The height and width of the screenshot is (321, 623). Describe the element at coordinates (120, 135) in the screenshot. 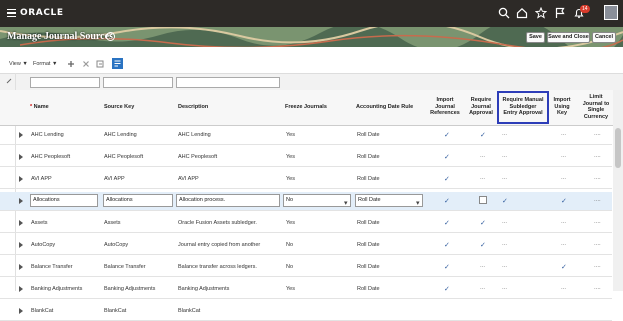

I see `source-key-cell: AHC Lending` at that location.